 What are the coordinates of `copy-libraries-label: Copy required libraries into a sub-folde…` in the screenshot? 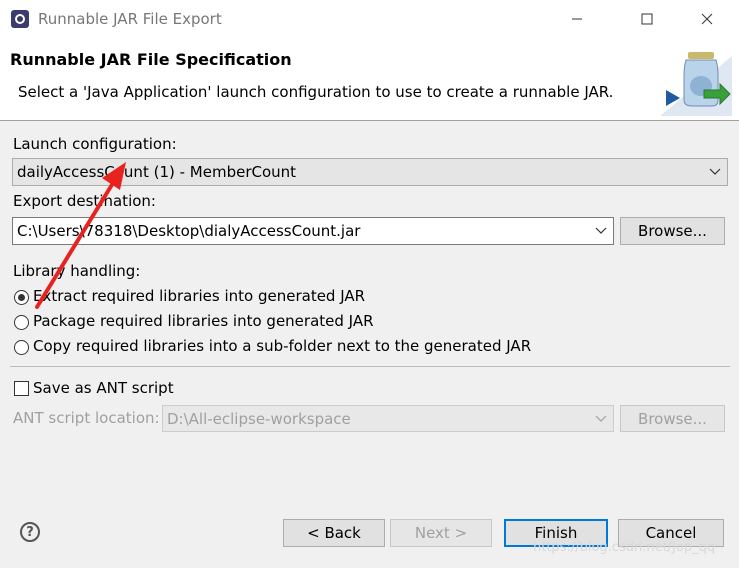 It's located at (282, 346).